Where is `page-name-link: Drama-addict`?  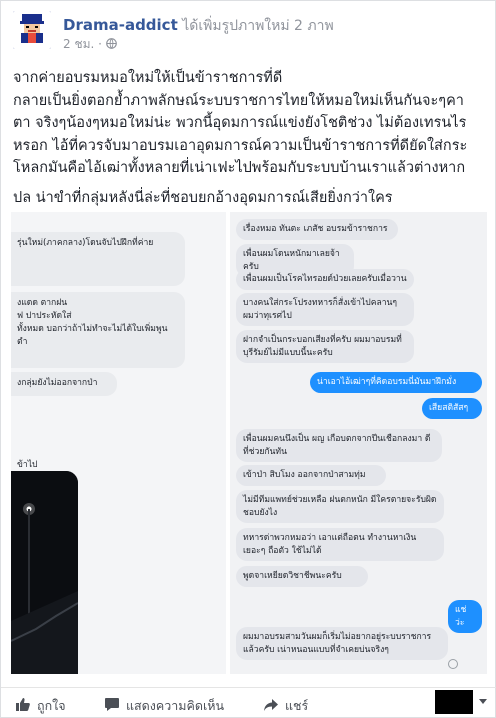 page-name-link: Drama-addict is located at coordinates (120, 25).